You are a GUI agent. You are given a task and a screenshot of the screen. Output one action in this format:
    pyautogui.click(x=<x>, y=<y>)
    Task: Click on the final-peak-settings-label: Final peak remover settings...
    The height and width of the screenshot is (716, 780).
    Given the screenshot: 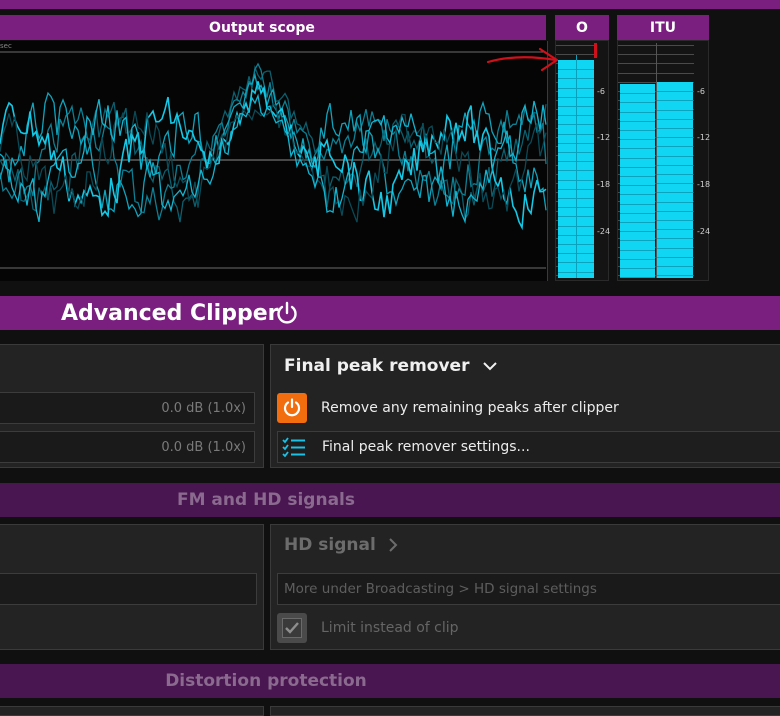 What is the action you would take?
    pyautogui.click(x=426, y=447)
    